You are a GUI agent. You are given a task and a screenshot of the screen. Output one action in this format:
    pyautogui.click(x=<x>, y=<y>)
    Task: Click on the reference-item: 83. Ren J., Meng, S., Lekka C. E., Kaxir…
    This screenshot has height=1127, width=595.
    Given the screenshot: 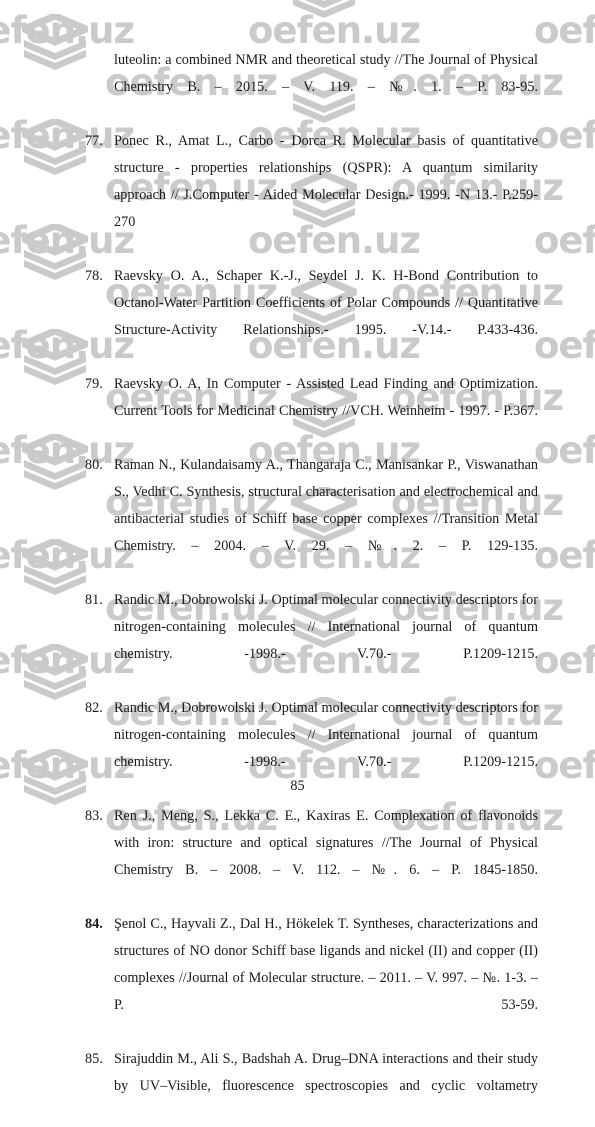 What is the action you would take?
    pyautogui.click(x=311, y=857)
    